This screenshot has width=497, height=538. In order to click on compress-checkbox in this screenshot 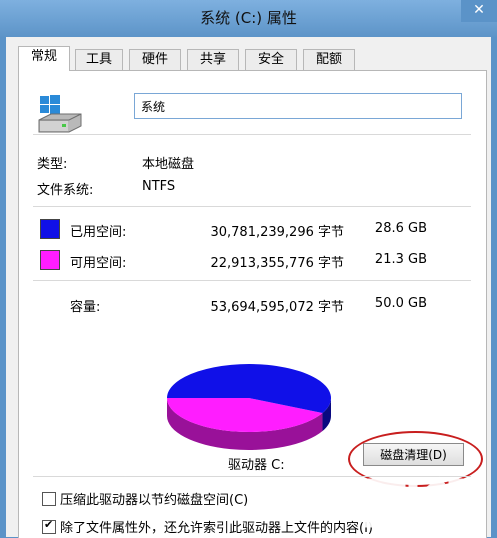, I will do `click(49, 499)`.